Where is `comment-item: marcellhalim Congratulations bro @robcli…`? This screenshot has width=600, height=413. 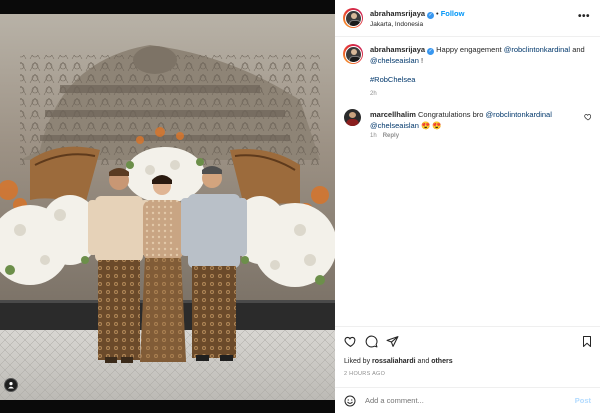
comment-item: marcellhalim Congratulations bro @robcli… is located at coordinates (467, 127).